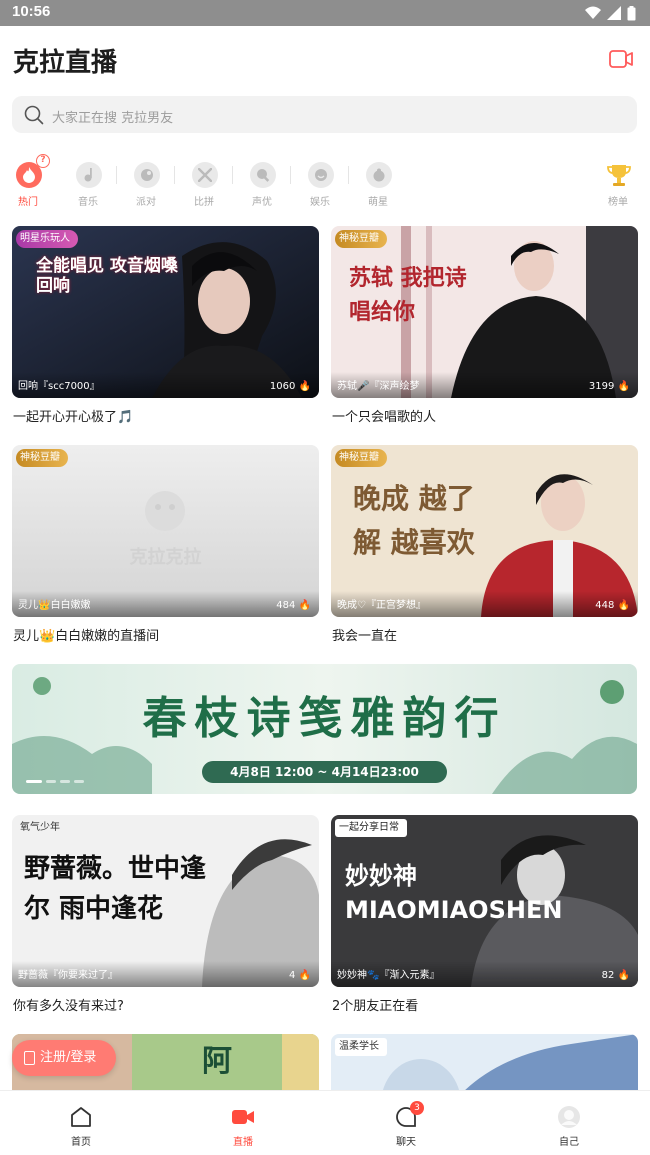 Image resolution: width=650 pixels, height=1155 pixels. Describe the element at coordinates (378, 180) in the screenshot. I see `tab-cute-star: 萌星` at that location.